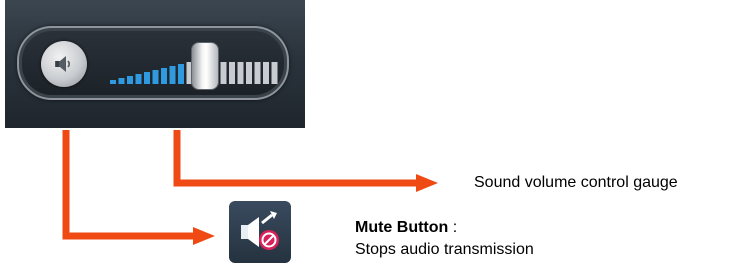 Image resolution: width=750 pixels, height=269 pixels. I want to click on mute-title-text: Mute Button, so click(402, 227).